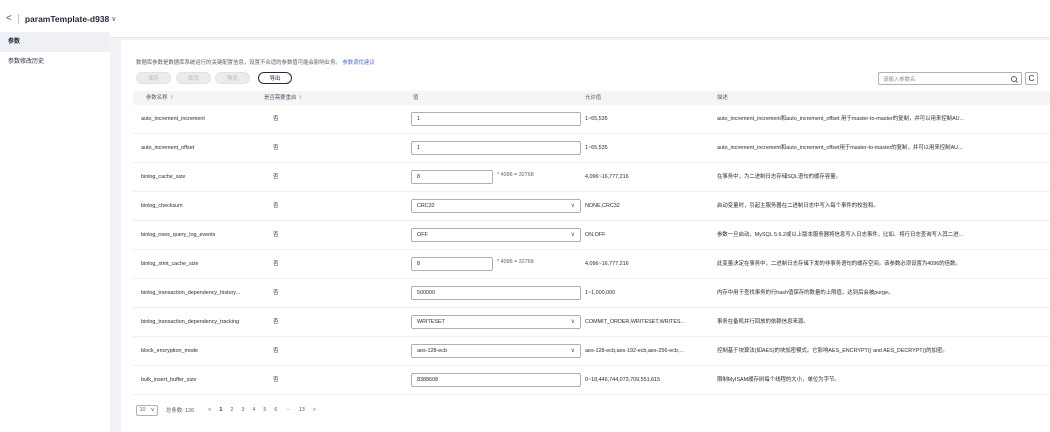  I want to click on header-restart: 是否需要重启 ⇕, so click(283, 98).